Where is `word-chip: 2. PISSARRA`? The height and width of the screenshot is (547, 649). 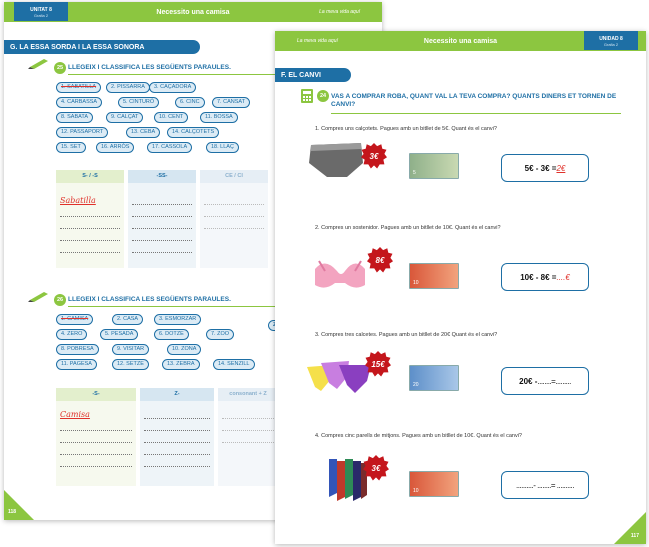
word-chip: 2. PISSARRA is located at coordinates (128, 87).